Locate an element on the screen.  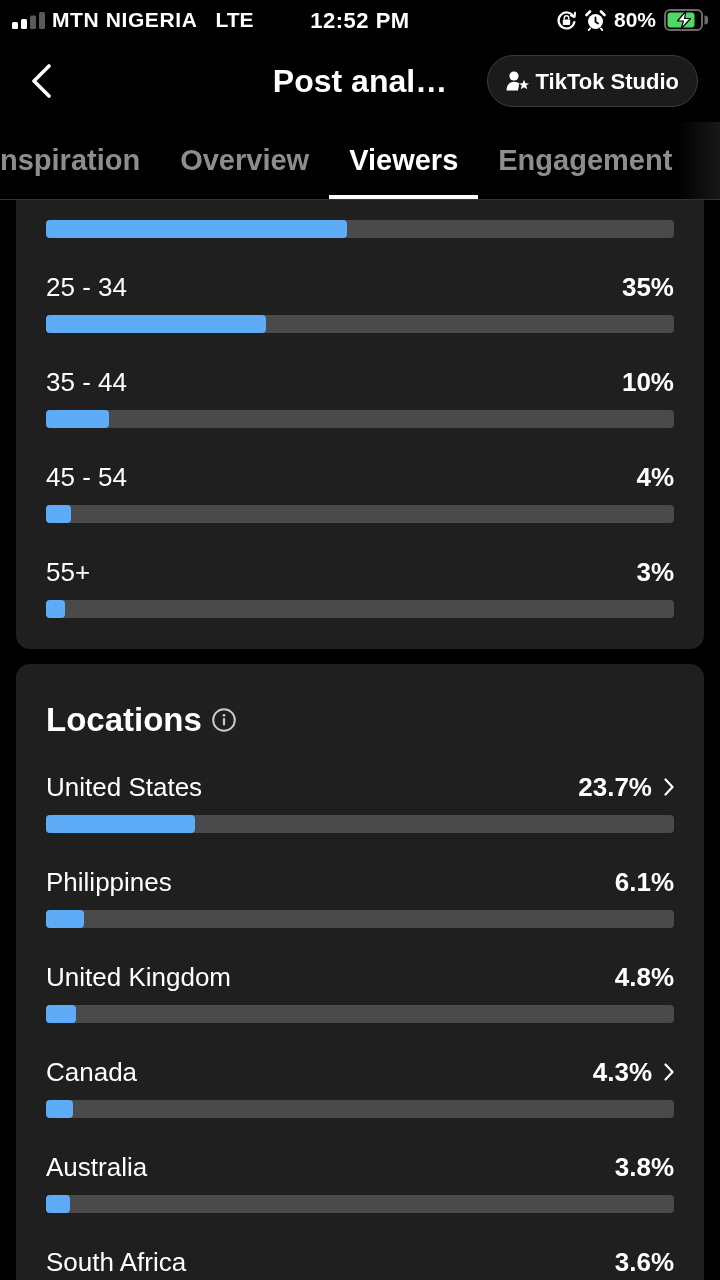
location-label: Philippines is located at coordinates (109, 882).